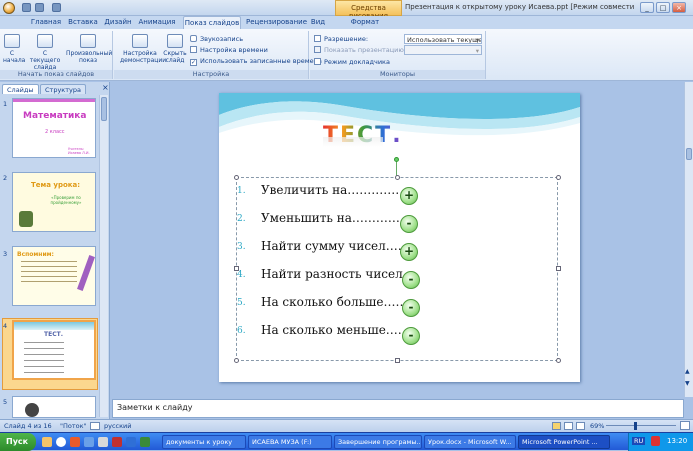  Describe the element at coordinates (635, 426) in the screenshot. I see `zoom-slider-thumb` at that location.